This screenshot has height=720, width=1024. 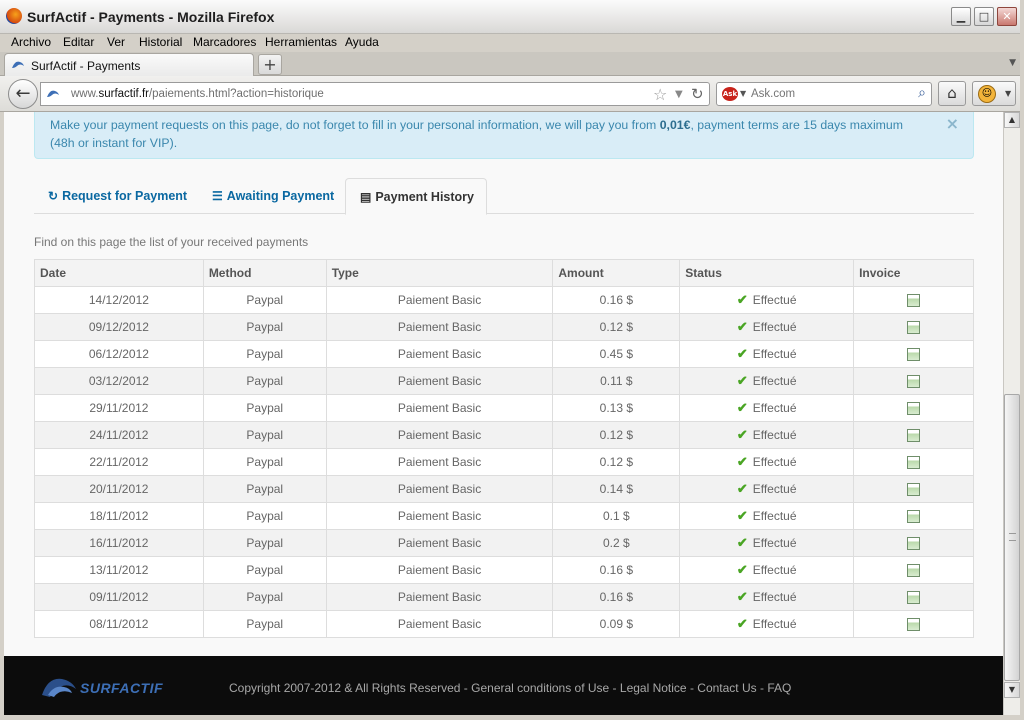 I want to click on minimize-button: ▁, so click(x=961, y=16).